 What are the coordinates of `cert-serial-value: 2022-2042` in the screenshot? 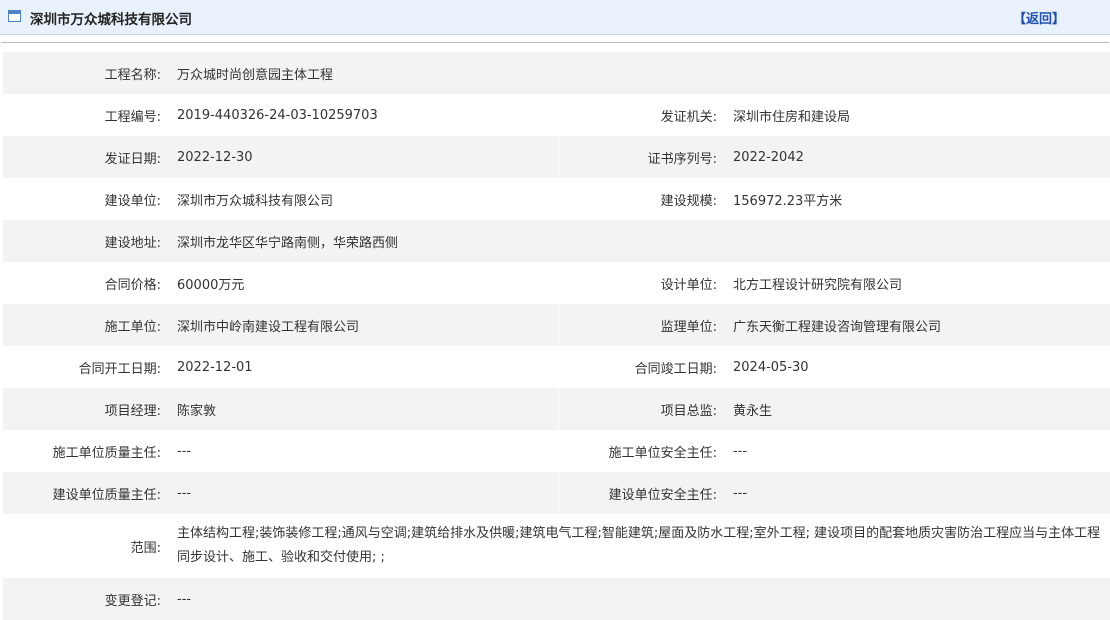 It's located at (917, 157).